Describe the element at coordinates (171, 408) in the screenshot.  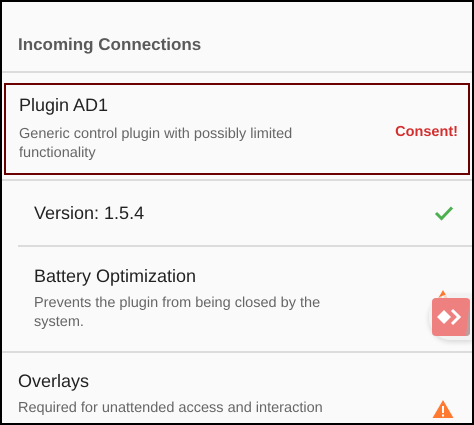
I see `permission-description: Required for unattended access and interaction` at that location.